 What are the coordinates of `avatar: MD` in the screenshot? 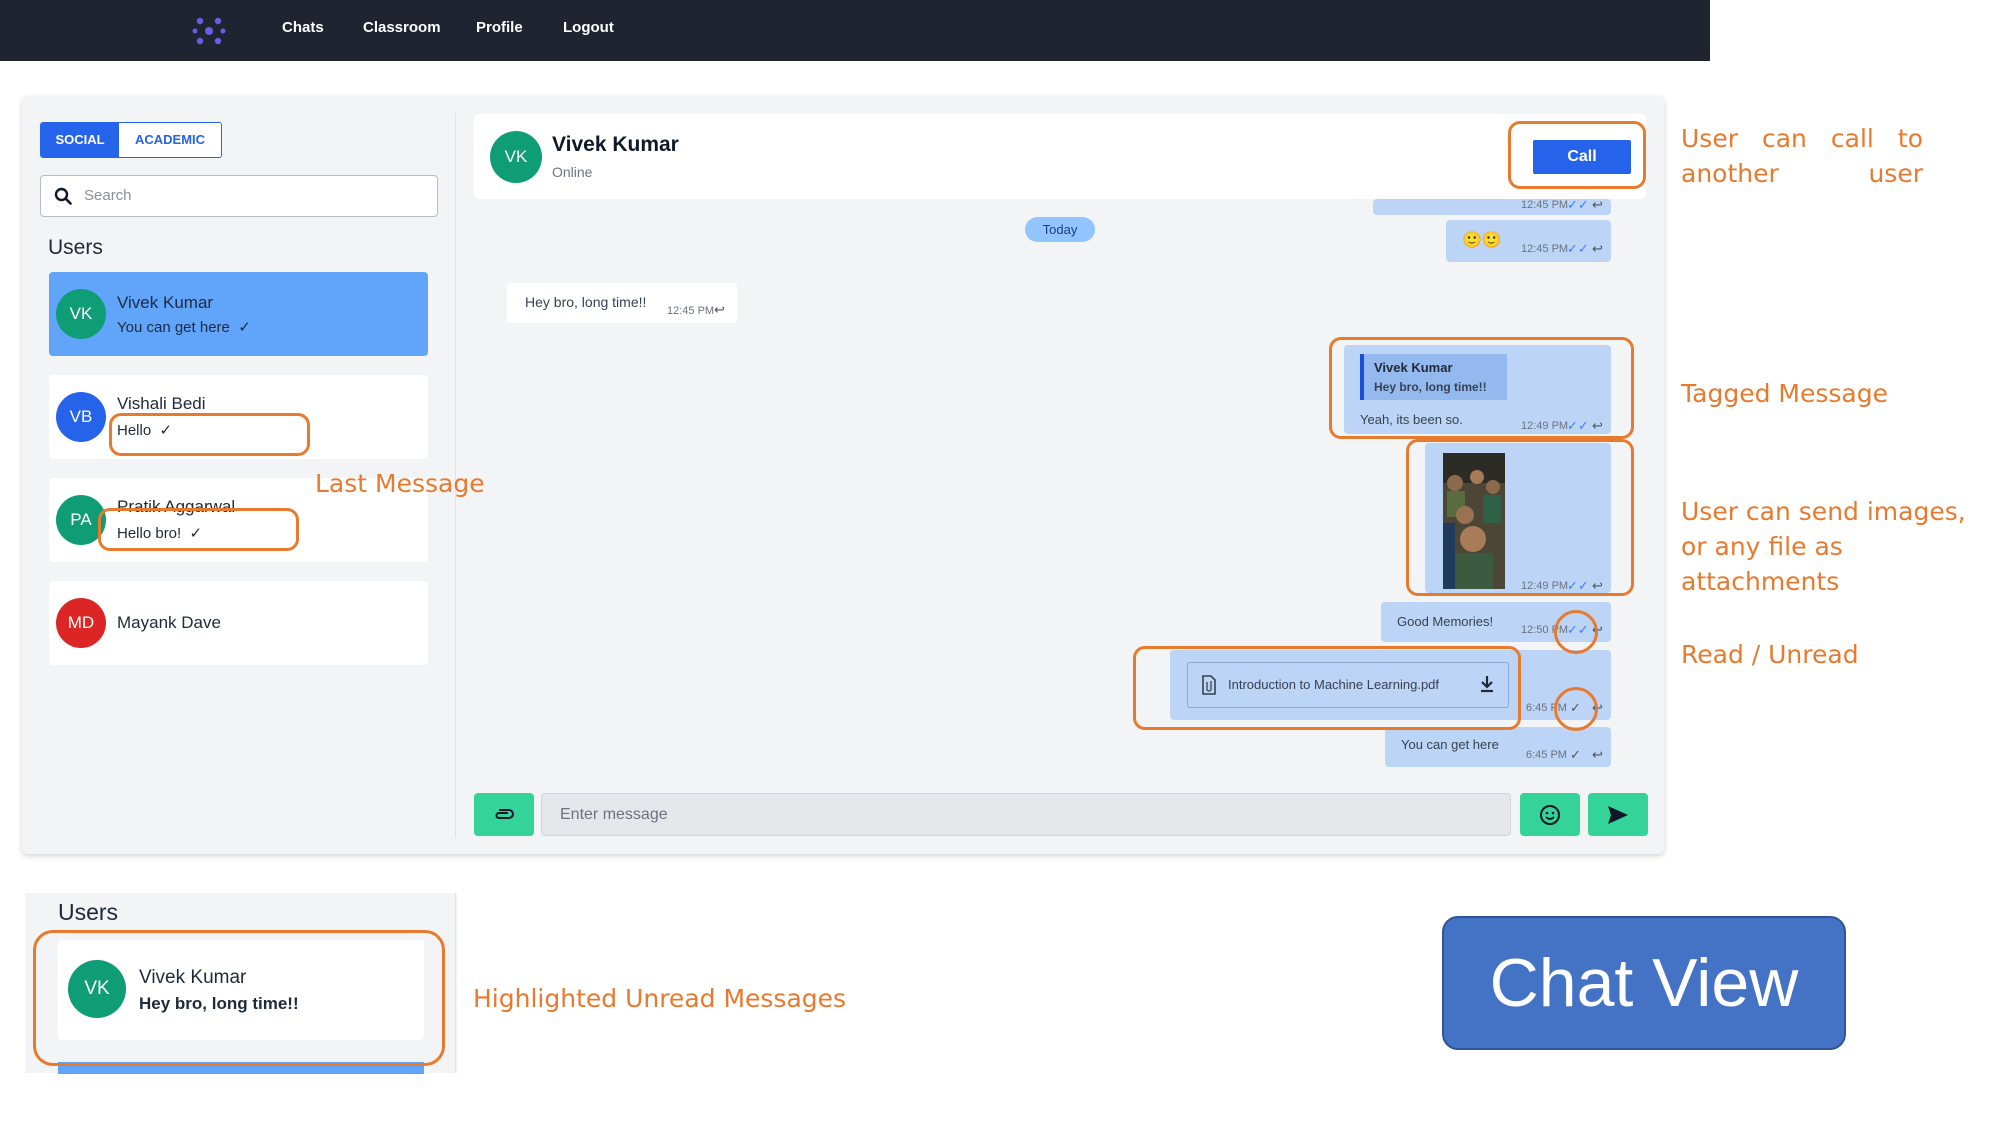 It's located at (81, 623).